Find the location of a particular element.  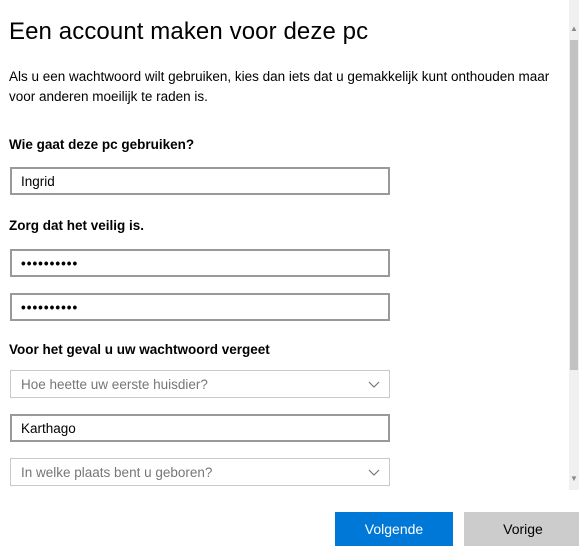

confirm-password-input is located at coordinates (200, 307).